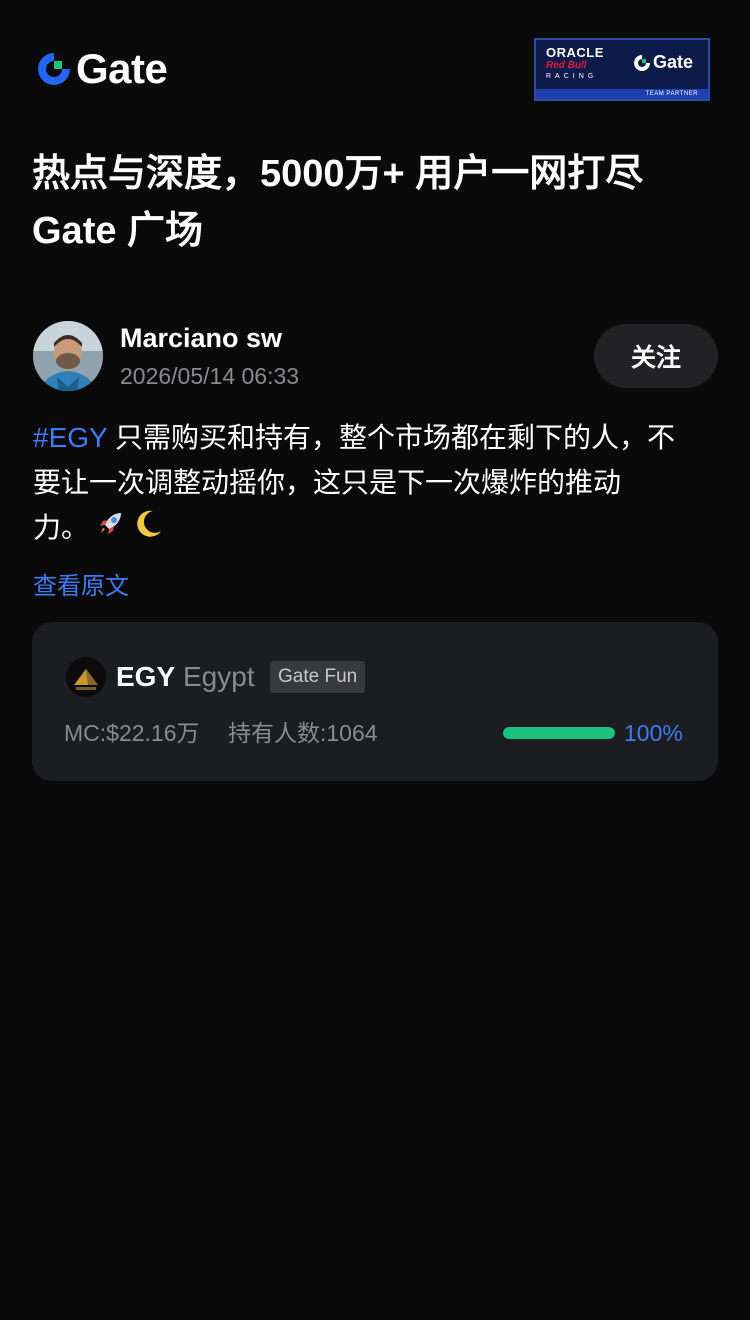  Describe the element at coordinates (673, 62) in the screenshot. I see `partner-gate-text: Gate` at that location.